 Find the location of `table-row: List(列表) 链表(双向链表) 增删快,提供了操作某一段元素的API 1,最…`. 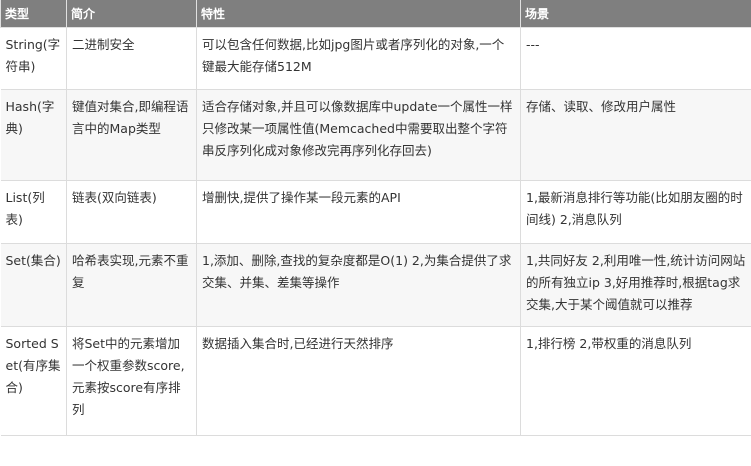

table-row: List(列表) 链表(双向链表) 增删快,提供了操作某一段元素的API 1,最… is located at coordinates (375, 212).